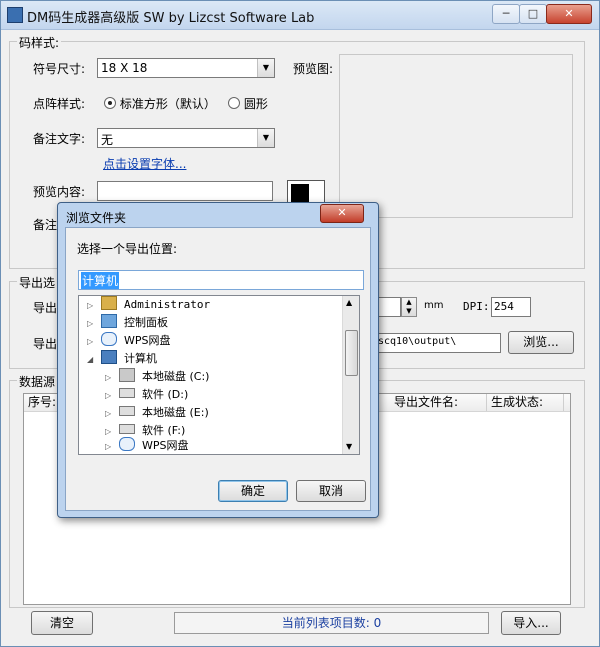 This screenshot has height=647, width=600. I want to click on tree-item-label: 本地磁盘 (E:), so click(175, 412).